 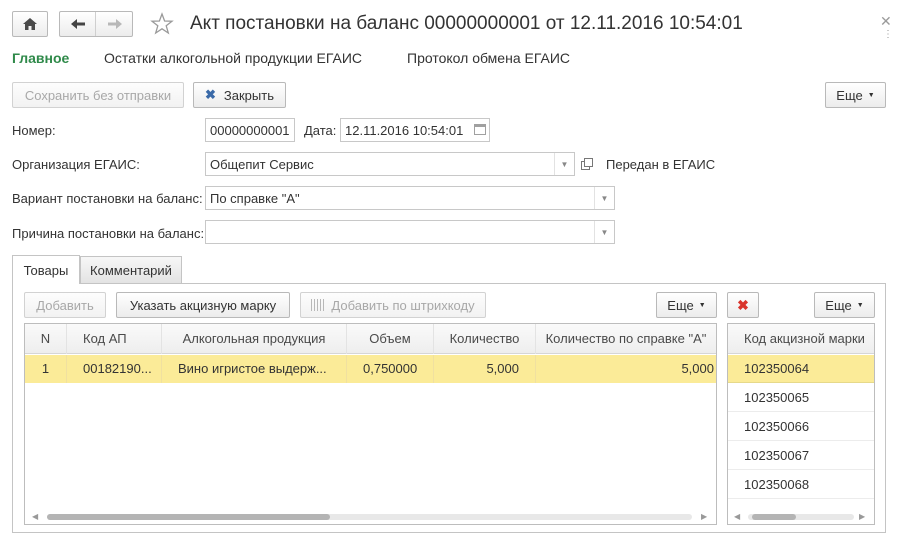 What do you see at coordinates (801, 427) in the screenshot?
I see `list-item: 102350066` at bounding box center [801, 427].